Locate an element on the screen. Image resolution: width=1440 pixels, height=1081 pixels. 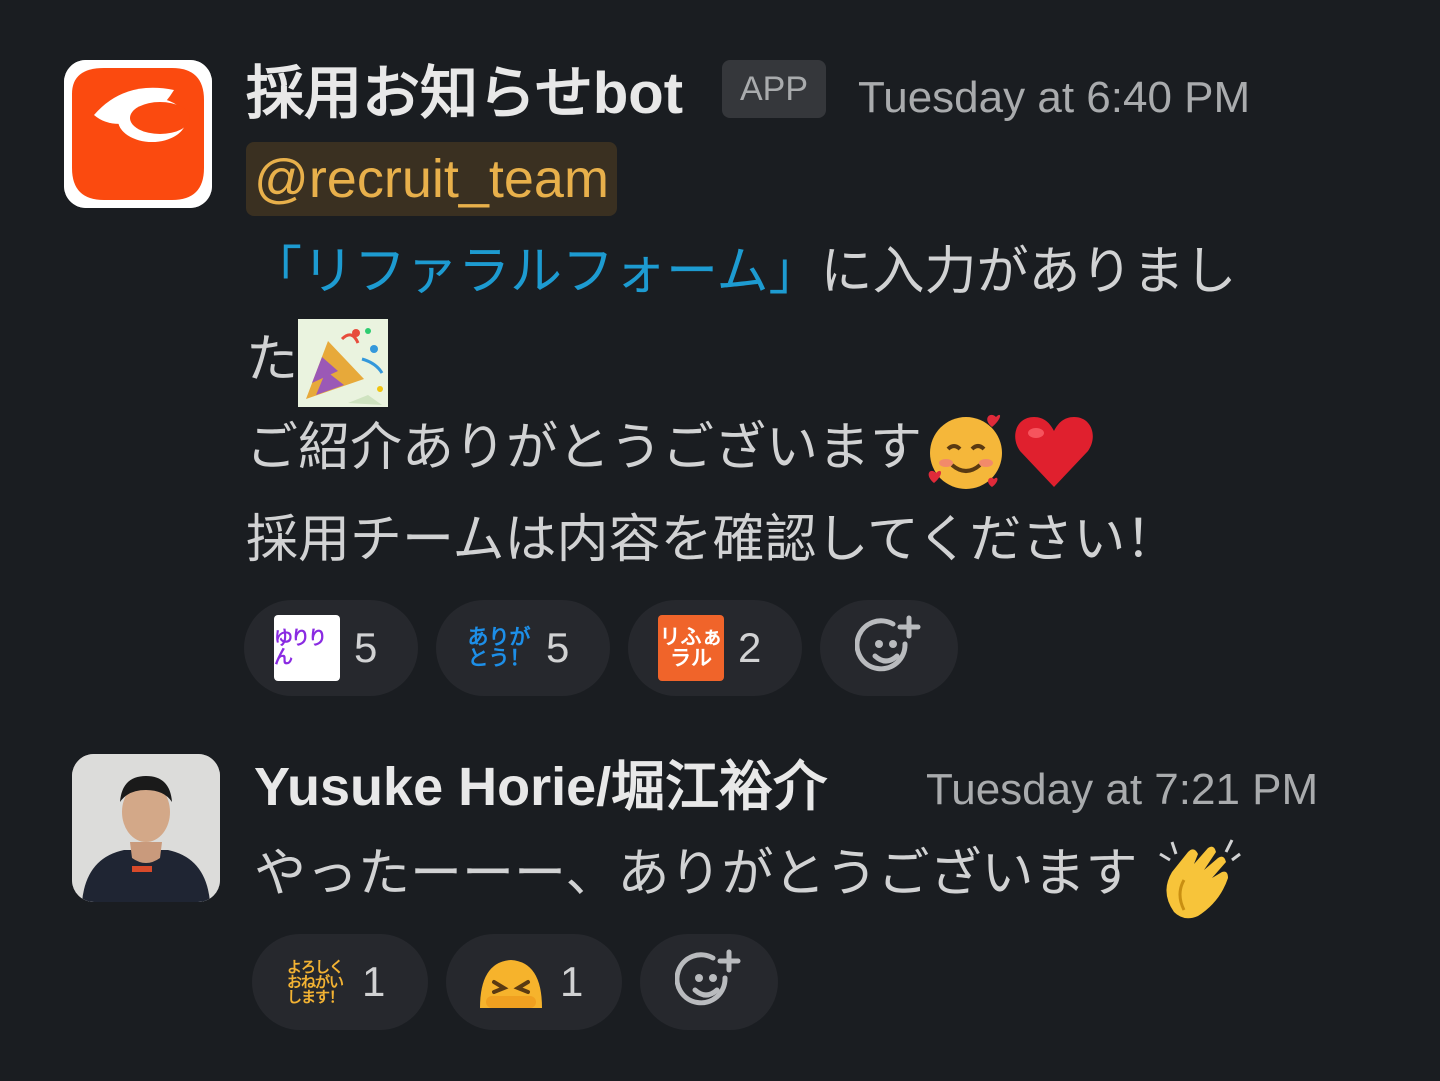
message-line-1: やったーーー、ありがとうございます is located at coordinates (749, 876).